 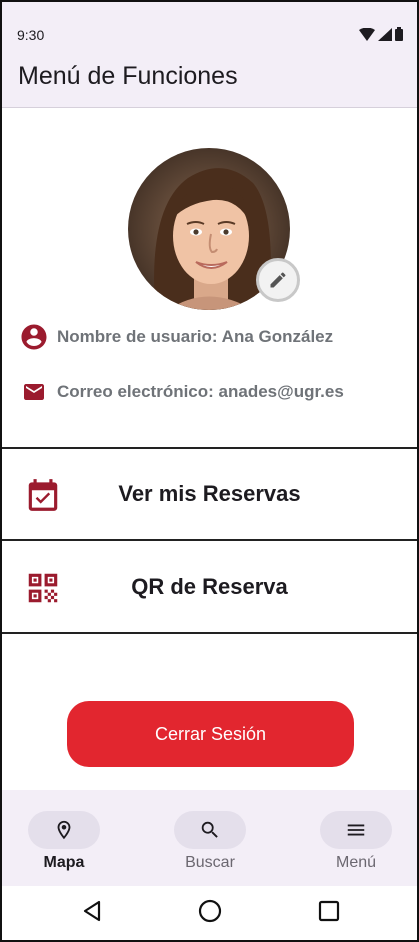 I want to click on home-button, so click(x=210, y=911).